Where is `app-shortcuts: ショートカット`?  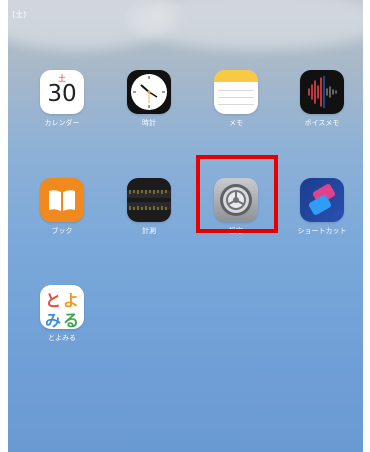 app-shortcuts: ショートカット is located at coordinates (322, 213).